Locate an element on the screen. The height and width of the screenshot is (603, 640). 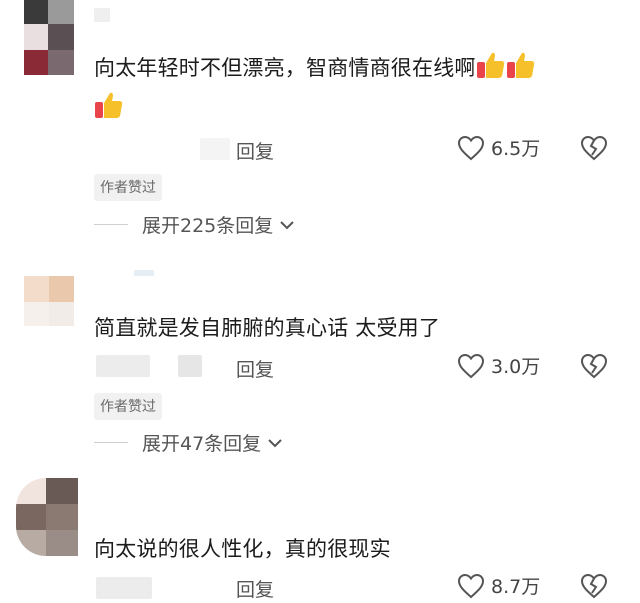
comment-text-content: 向太说的很人性化，真的很现实 is located at coordinates (242, 549).